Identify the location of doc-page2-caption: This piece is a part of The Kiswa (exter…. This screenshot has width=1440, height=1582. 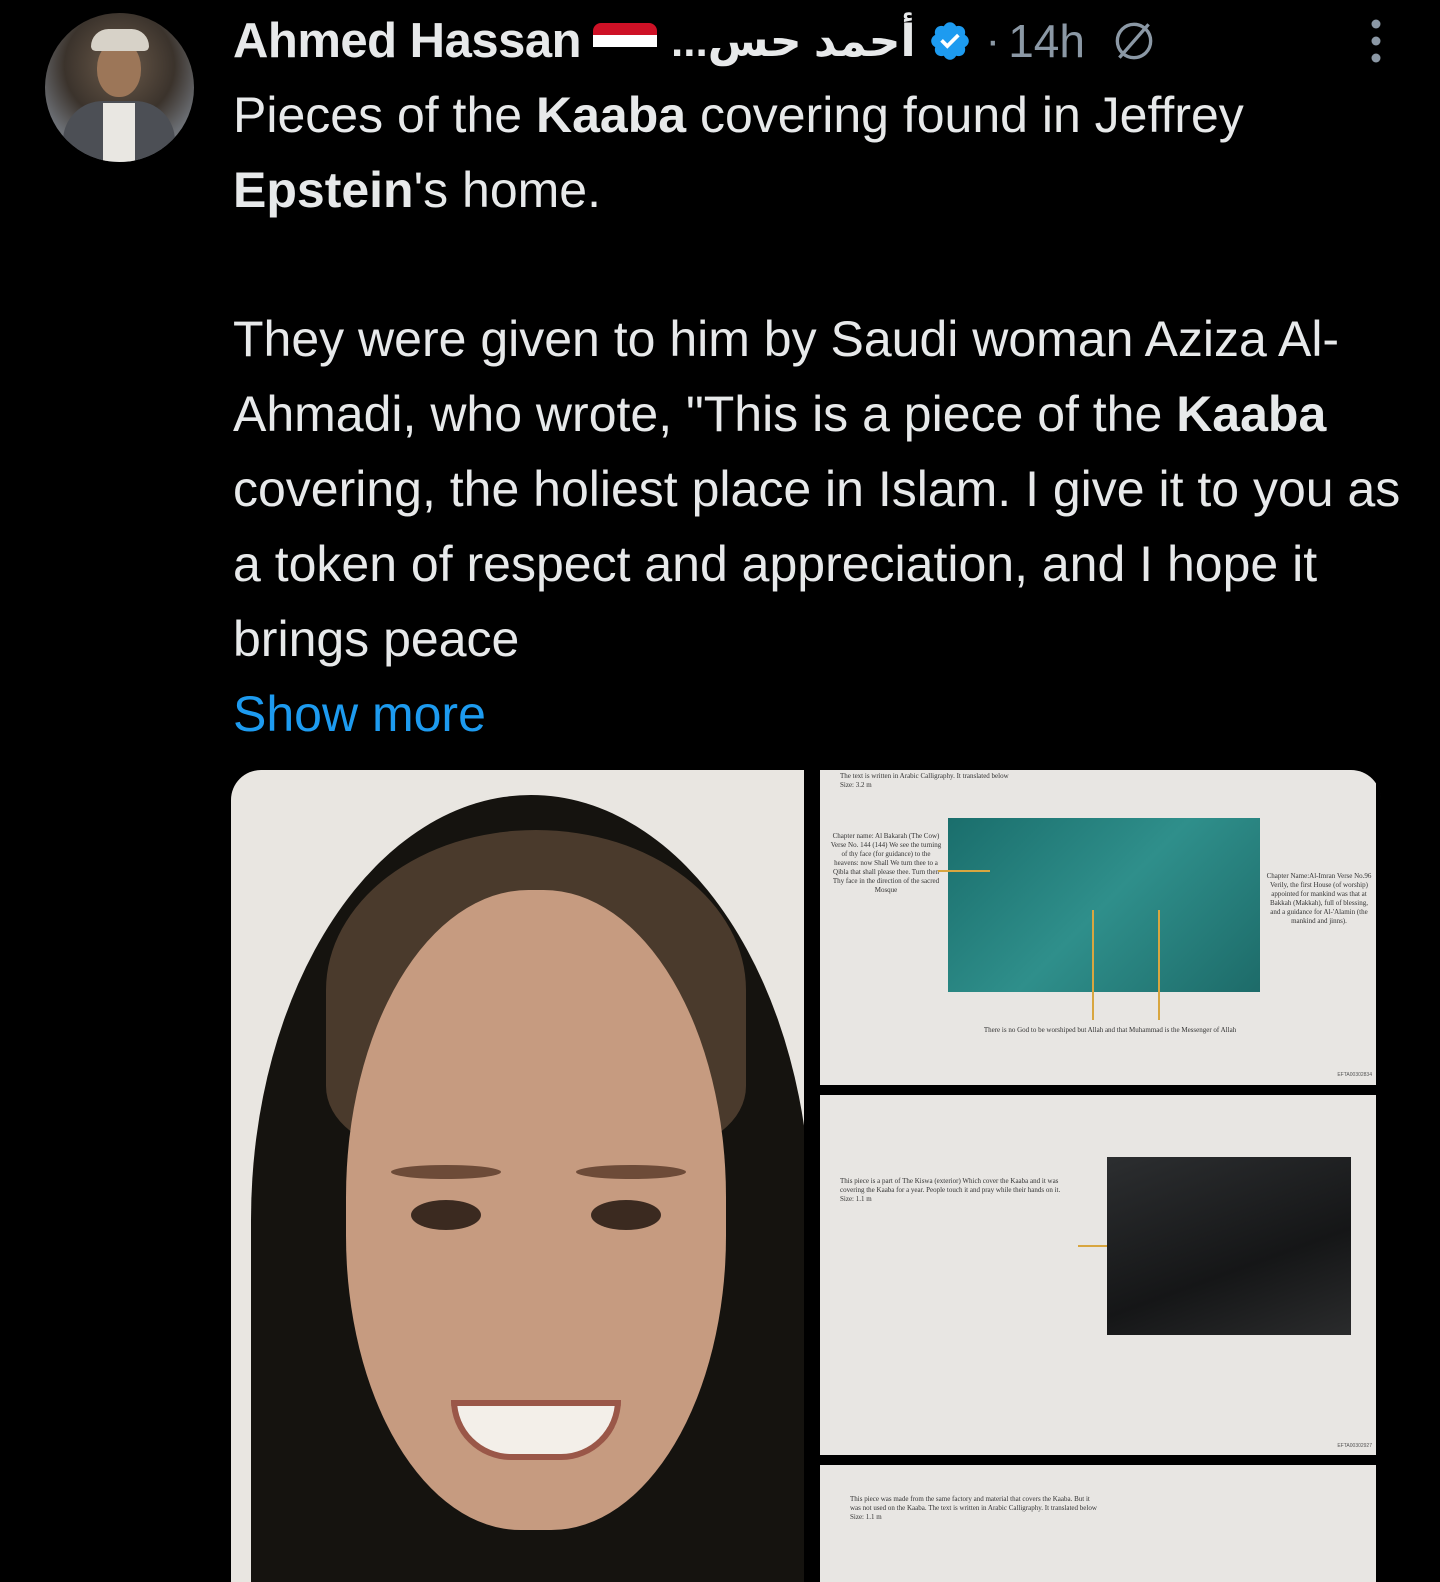
(950, 1190).